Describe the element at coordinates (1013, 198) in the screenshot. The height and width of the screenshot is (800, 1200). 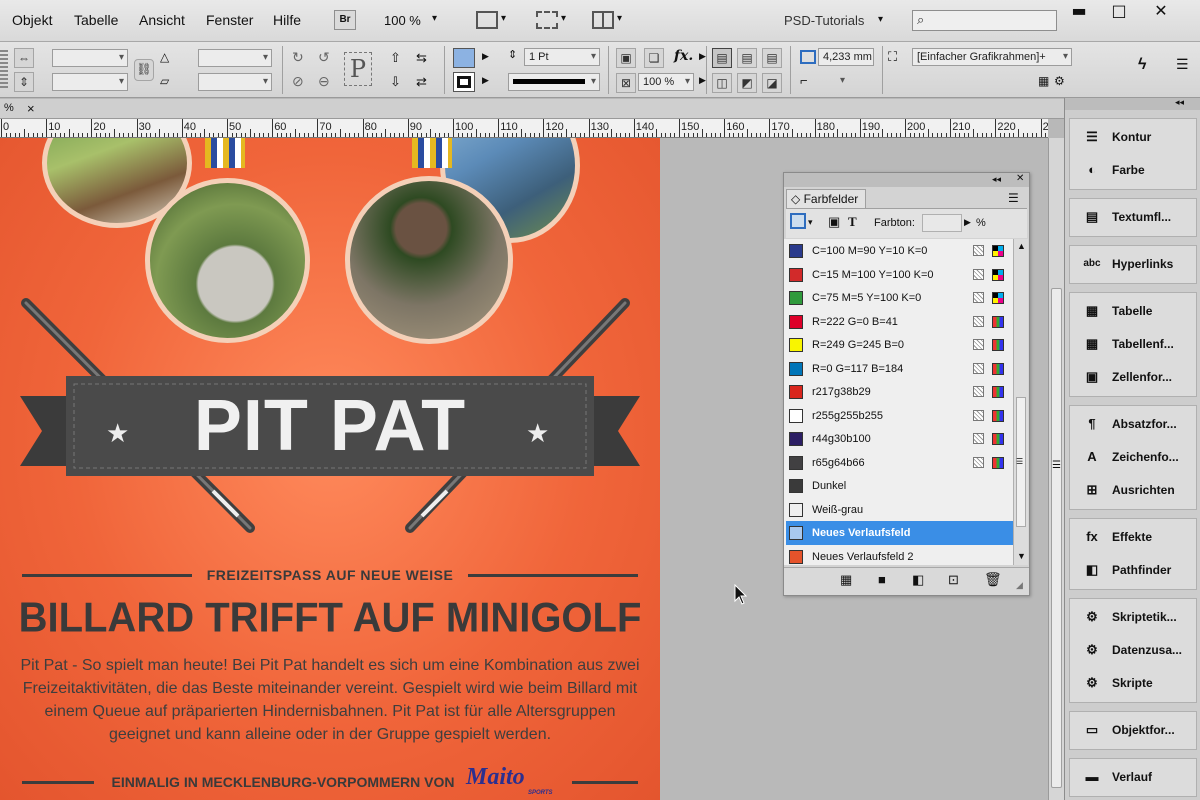
I see `panel-menu-icon: ☰` at that location.